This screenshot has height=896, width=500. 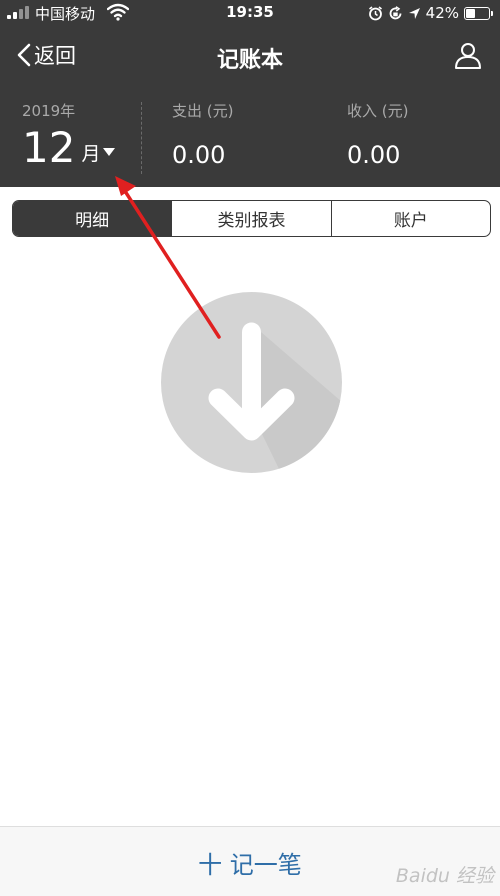 What do you see at coordinates (203, 111) in the screenshot?
I see `expense-label: 支出 (元)` at bounding box center [203, 111].